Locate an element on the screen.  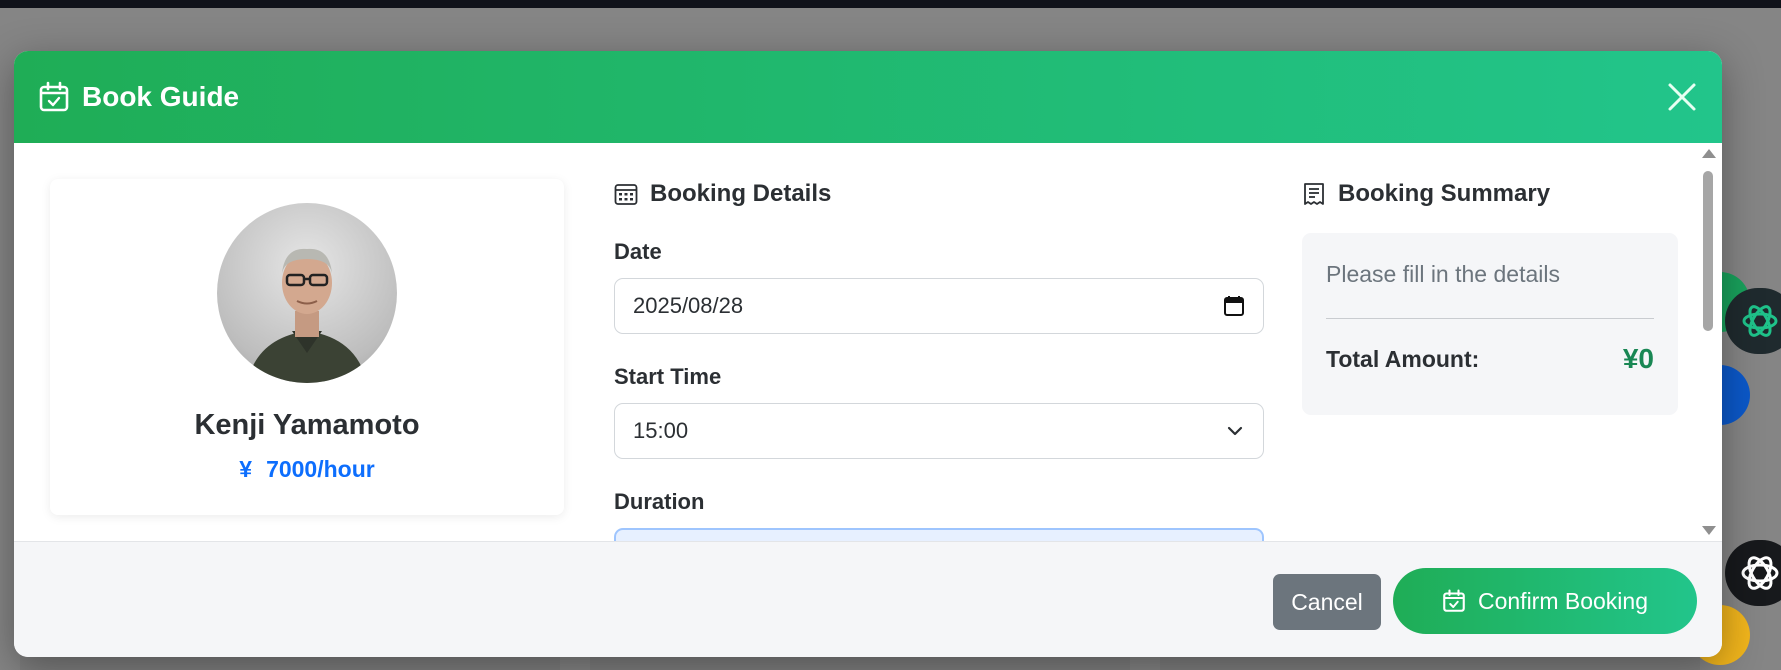
booking-summary-heading: Booking Summary is located at coordinates (1490, 194).